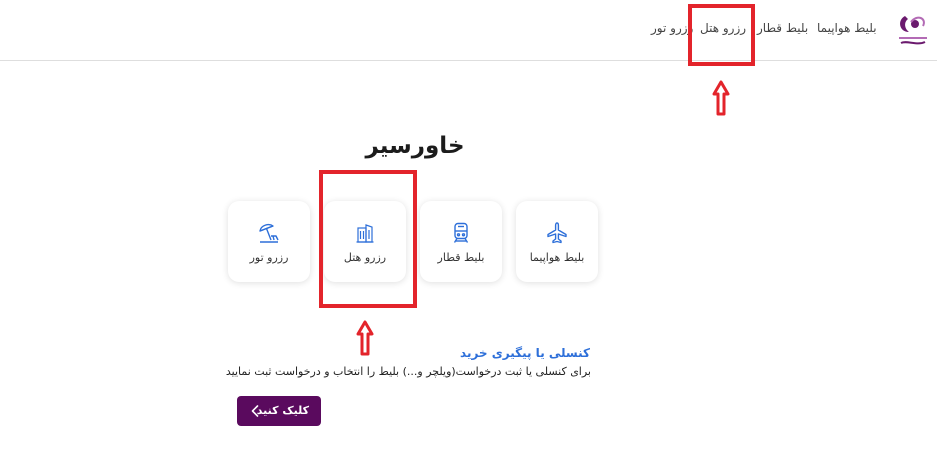 The image size is (937, 451). What do you see at coordinates (415, 146) in the screenshot?
I see `page-title: خاورسیر` at bounding box center [415, 146].